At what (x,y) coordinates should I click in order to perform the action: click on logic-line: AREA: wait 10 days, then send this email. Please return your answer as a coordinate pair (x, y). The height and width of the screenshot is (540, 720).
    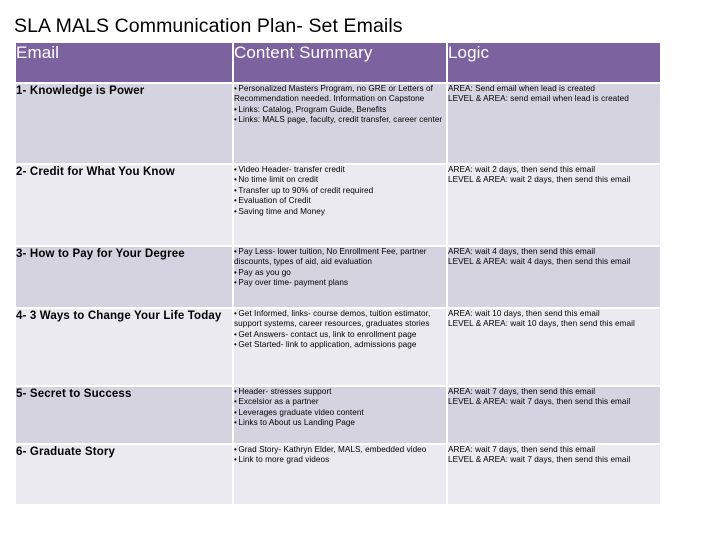
    Looking at the image, I should click on (524, 313).